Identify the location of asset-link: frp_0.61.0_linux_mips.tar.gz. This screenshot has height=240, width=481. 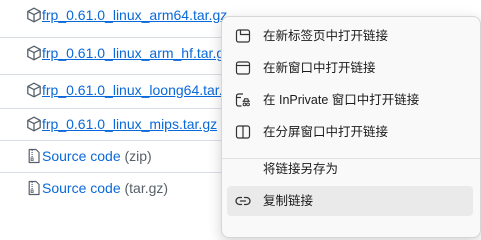
(129, 124).